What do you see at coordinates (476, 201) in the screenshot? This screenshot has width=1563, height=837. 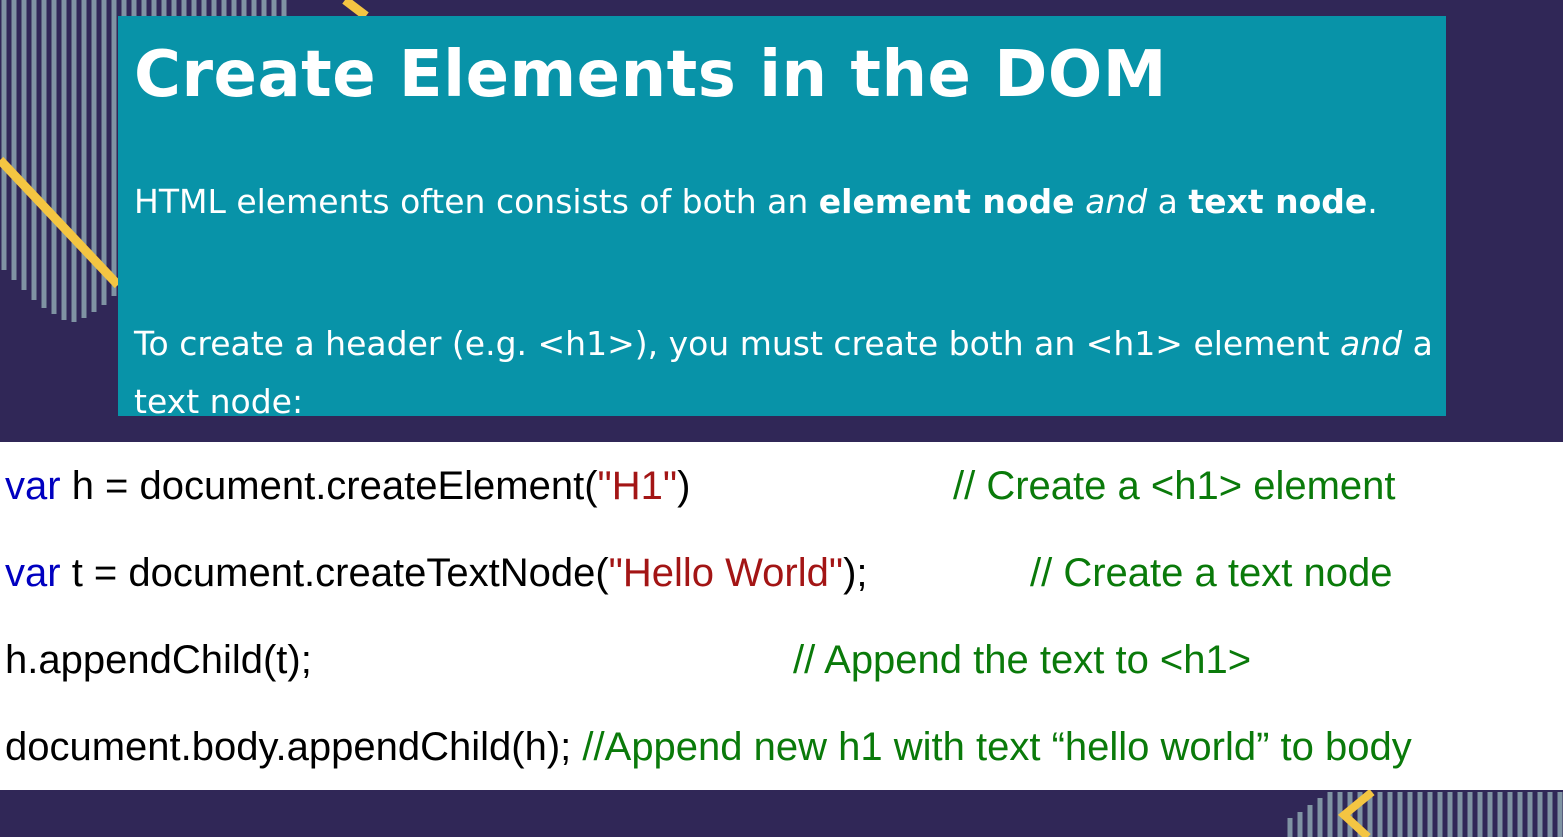 I see `para1-text-1: HTML elements often consists of both an` at bounding box center [476, 201].